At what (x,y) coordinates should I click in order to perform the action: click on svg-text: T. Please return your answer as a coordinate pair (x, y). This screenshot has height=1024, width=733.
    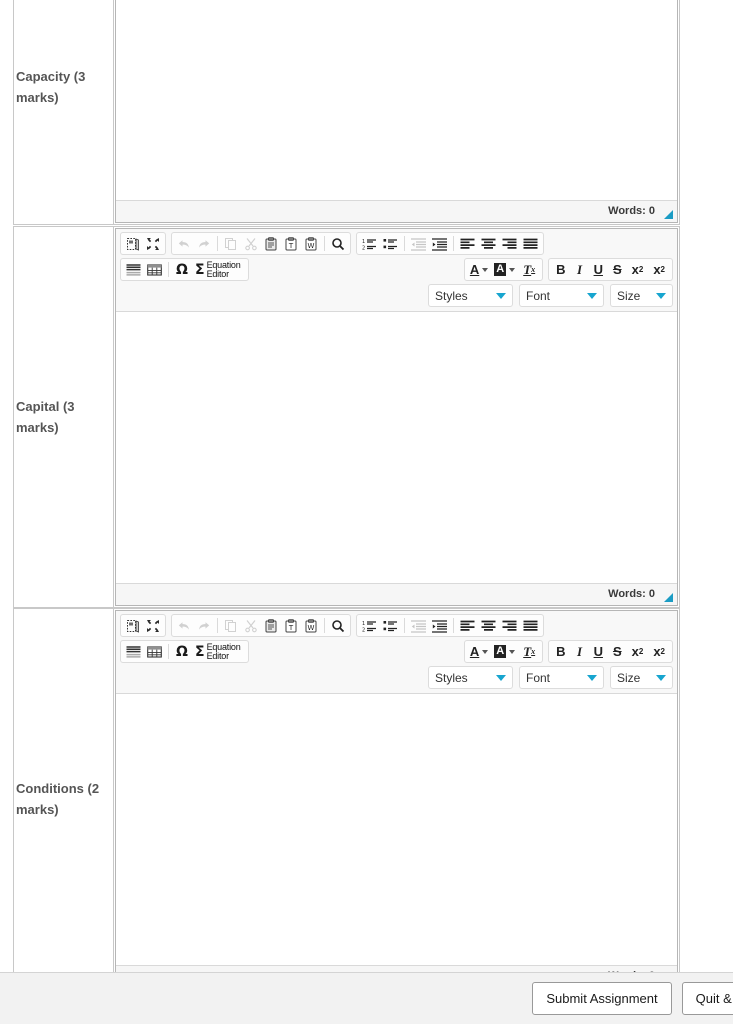
    Looking at the image, I should click on (291, 628).